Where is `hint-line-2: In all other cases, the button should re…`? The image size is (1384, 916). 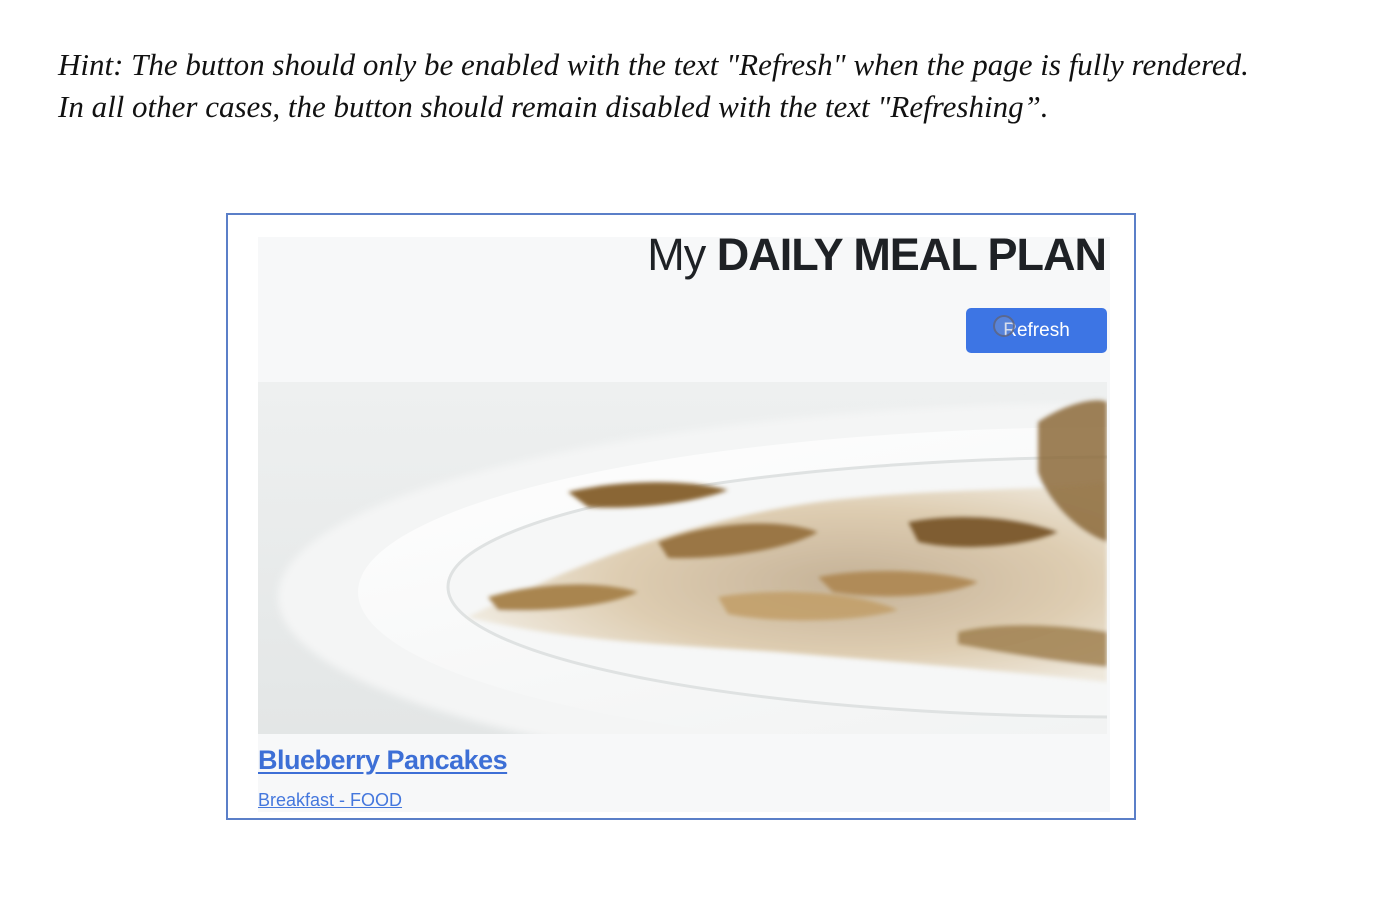
hint-line-2: In all other cases, the button should re… is located at coordinates (553, 106).